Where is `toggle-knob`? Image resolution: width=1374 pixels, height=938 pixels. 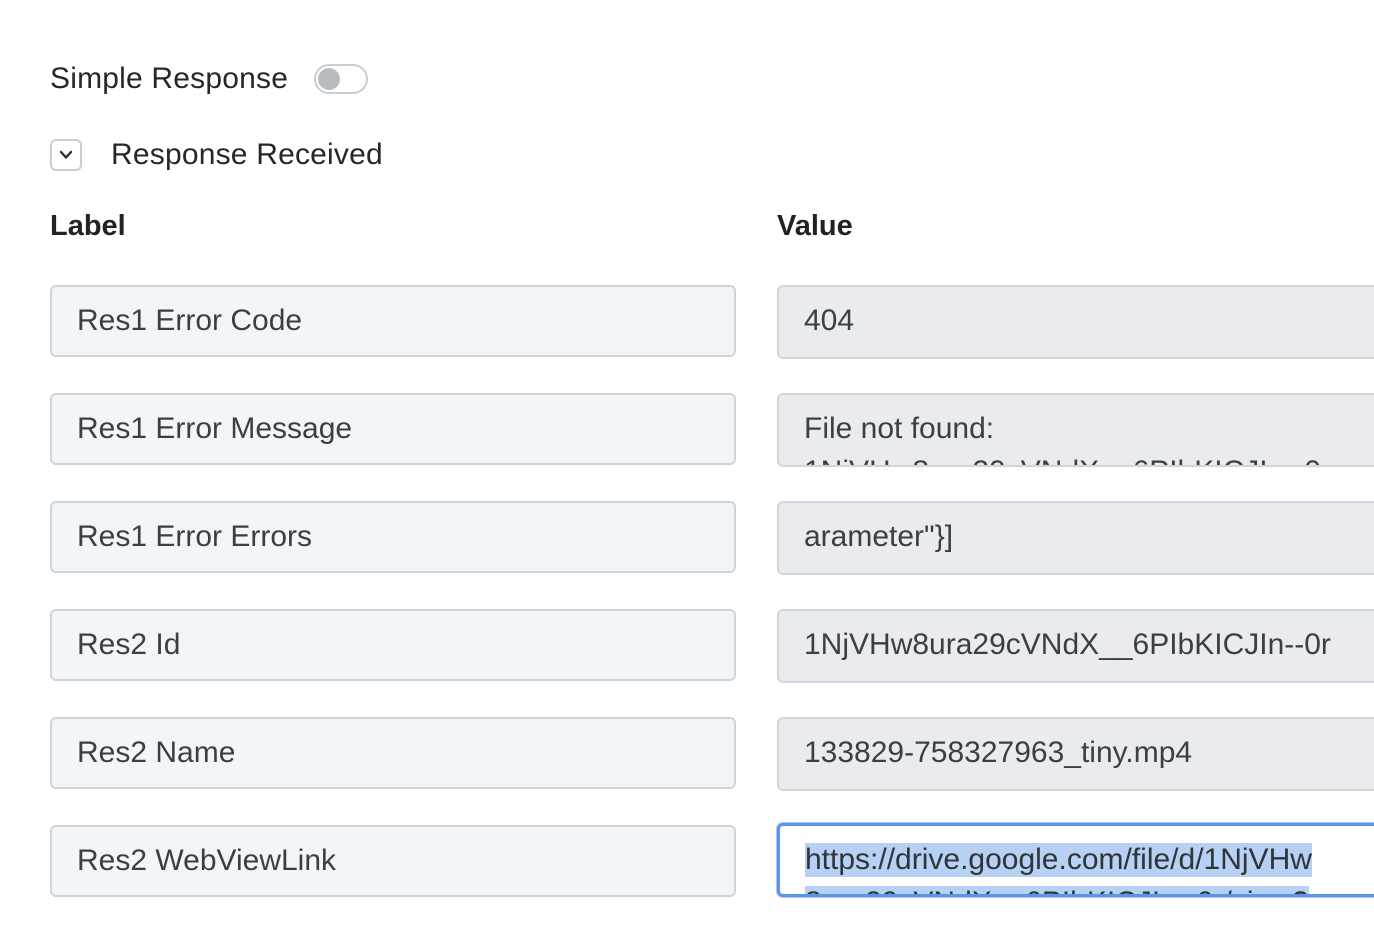
toggle-knob is located at coordinates (329, 79).